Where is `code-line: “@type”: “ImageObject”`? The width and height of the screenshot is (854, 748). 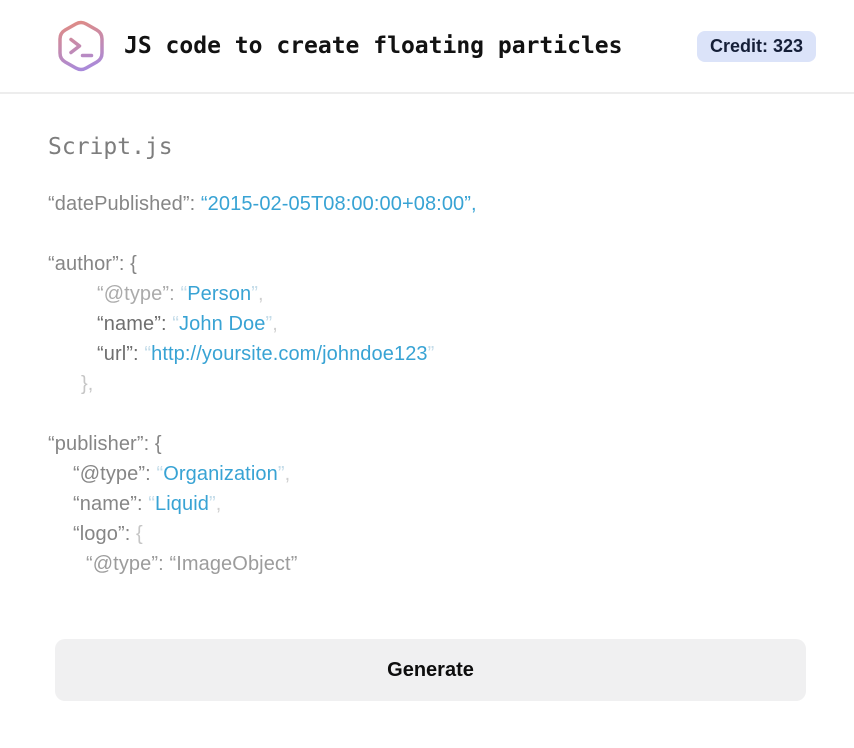 code-line: “@type”: “ImageObject” is located at coordinates (427, 564).